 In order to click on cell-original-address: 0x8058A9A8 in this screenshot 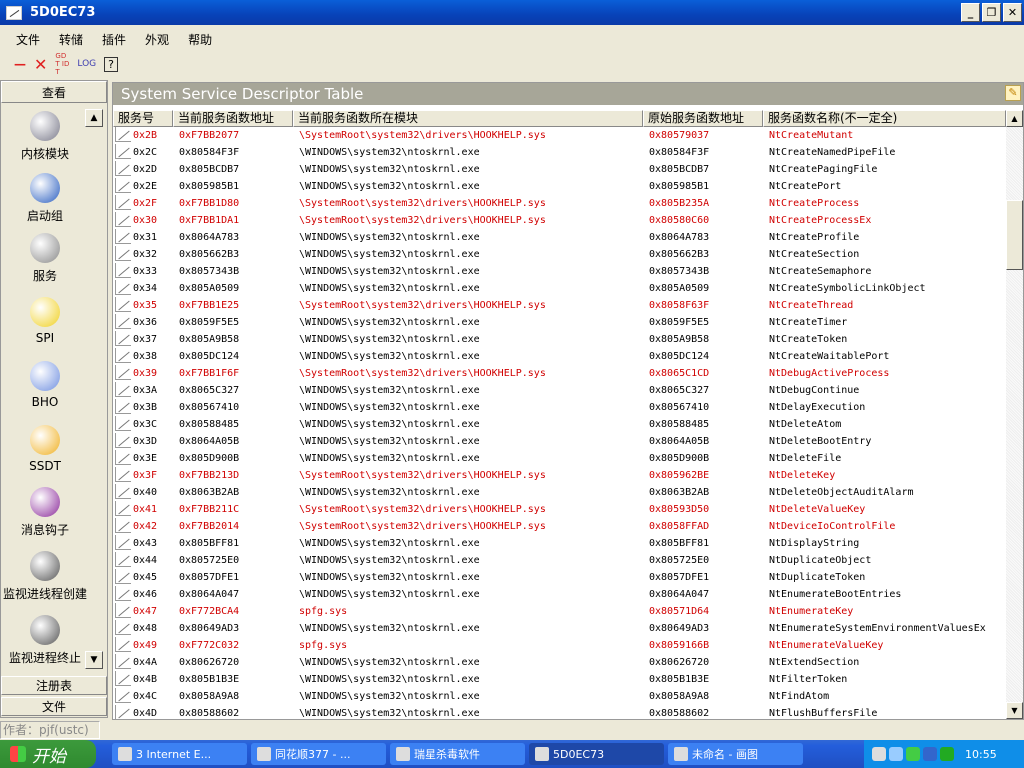, I will do `click(679, 696)`.